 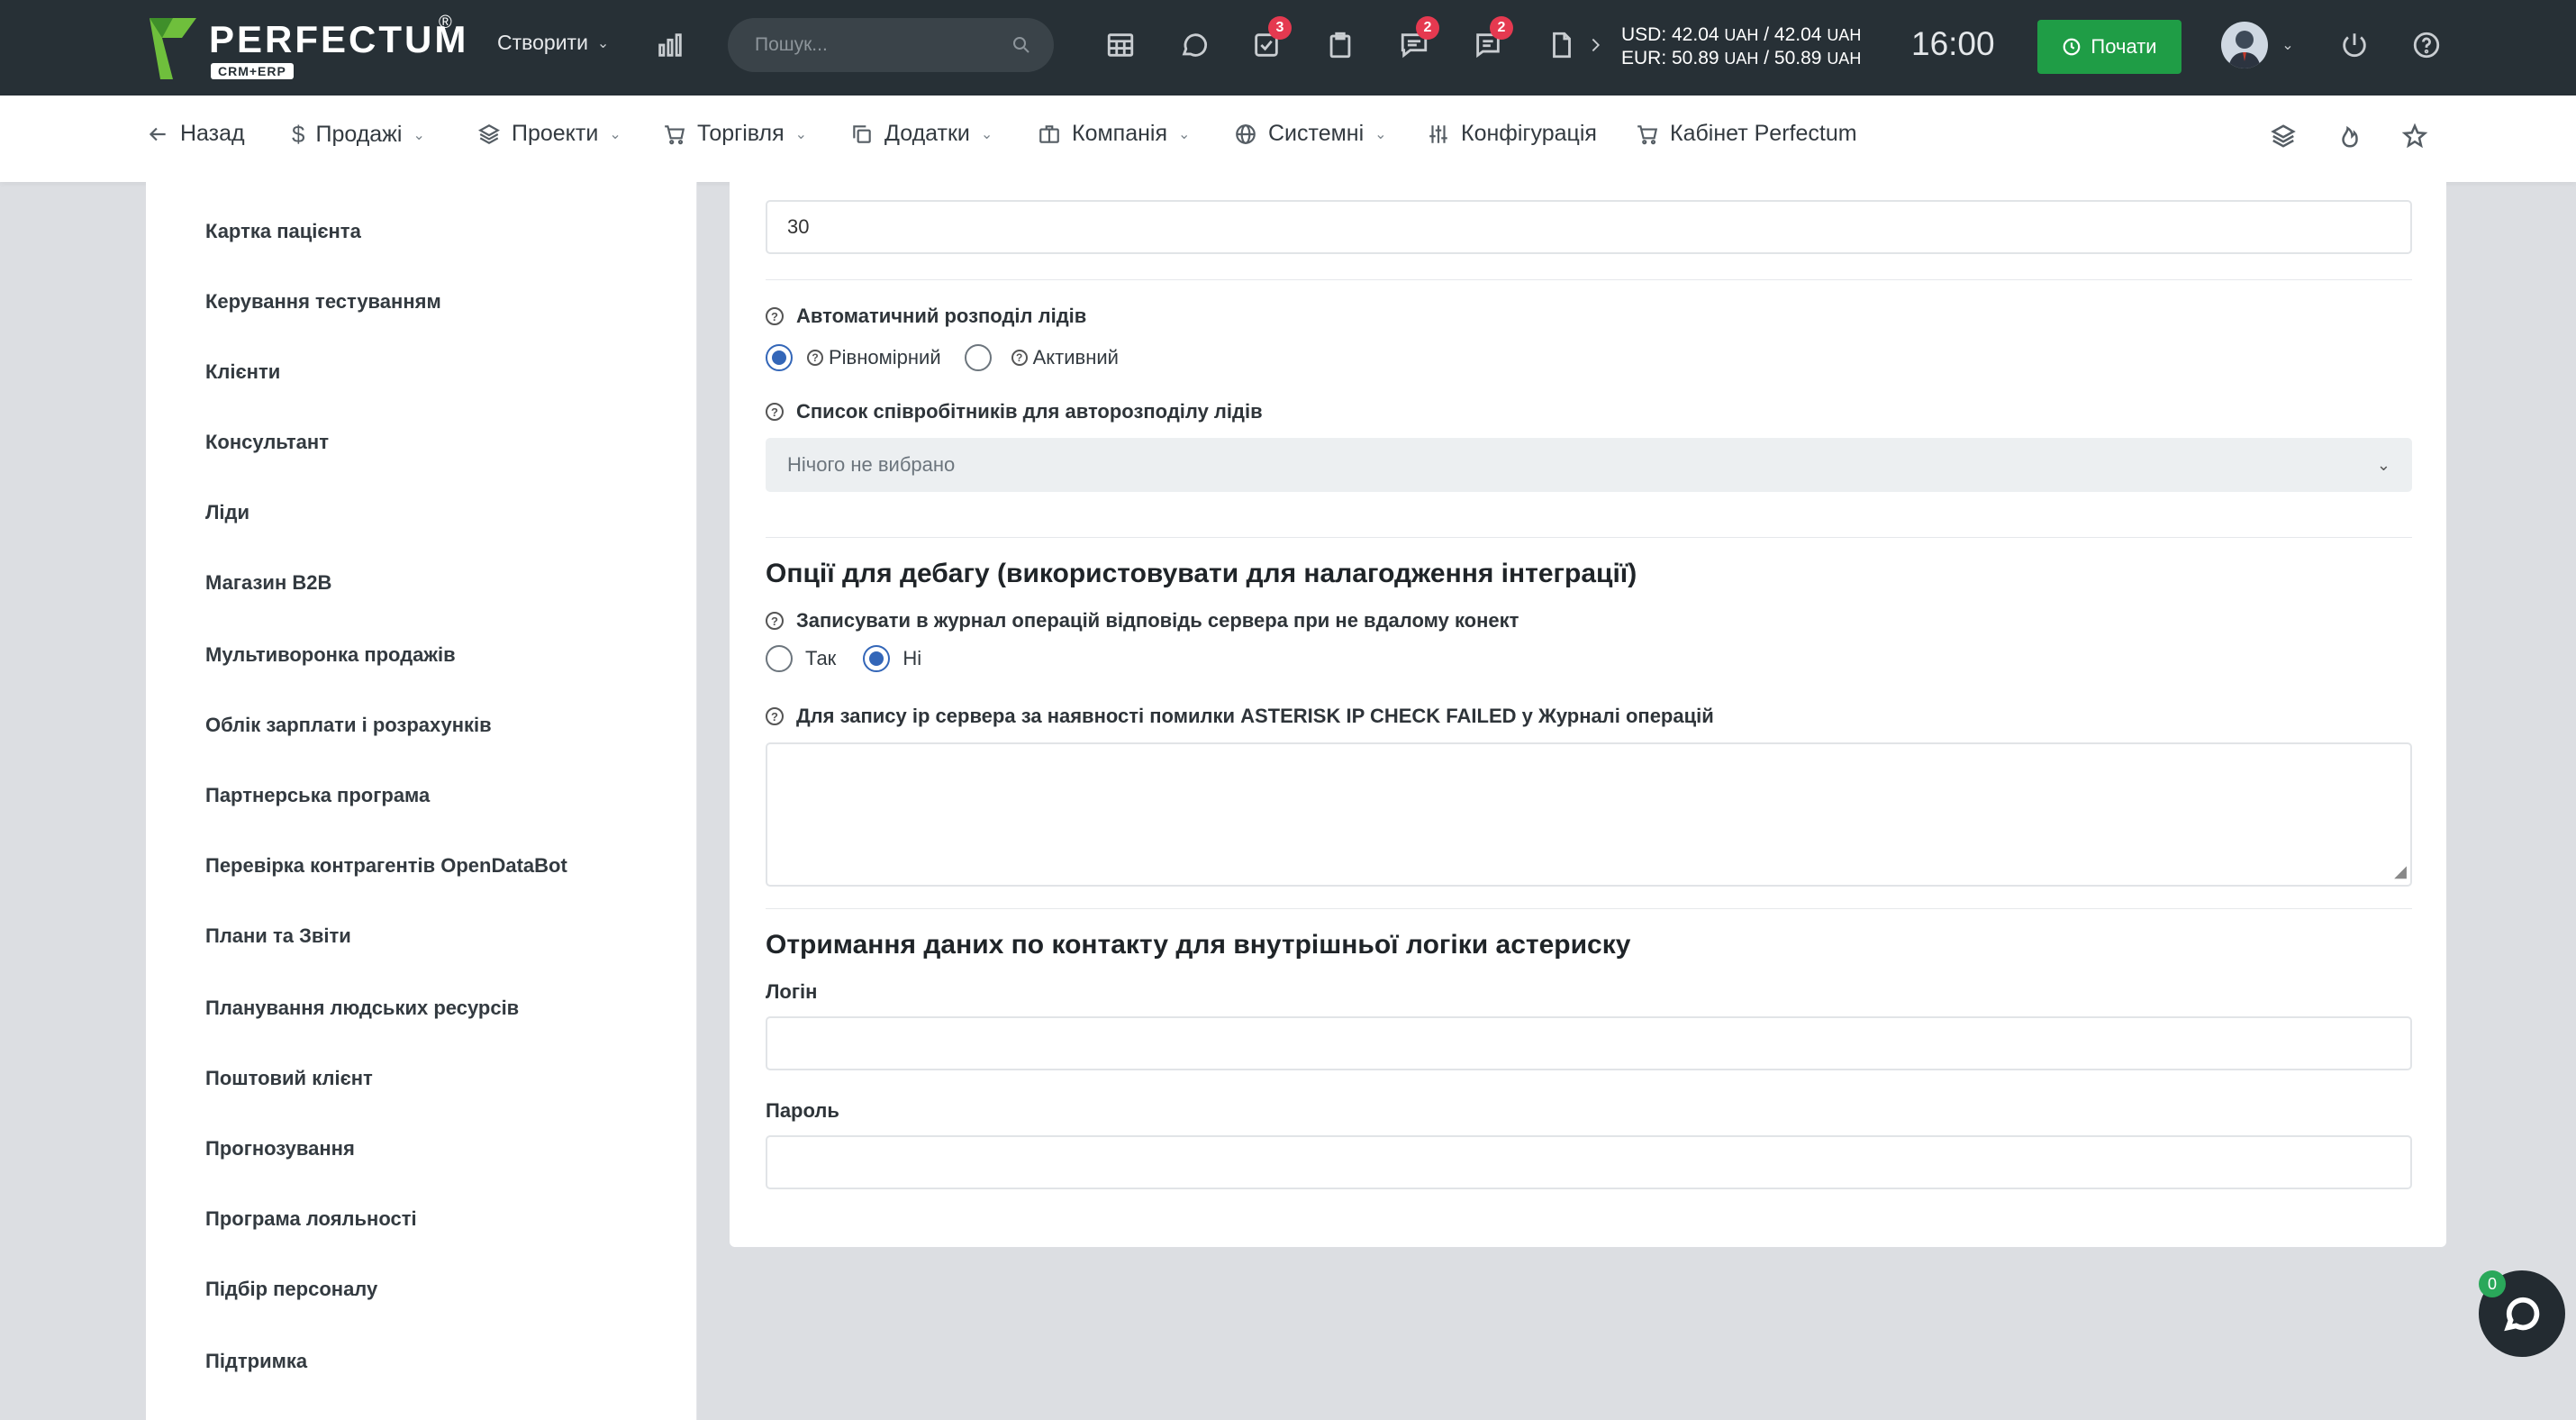 I want to click on tasks-button: 3, so click(x=1270, y=39).